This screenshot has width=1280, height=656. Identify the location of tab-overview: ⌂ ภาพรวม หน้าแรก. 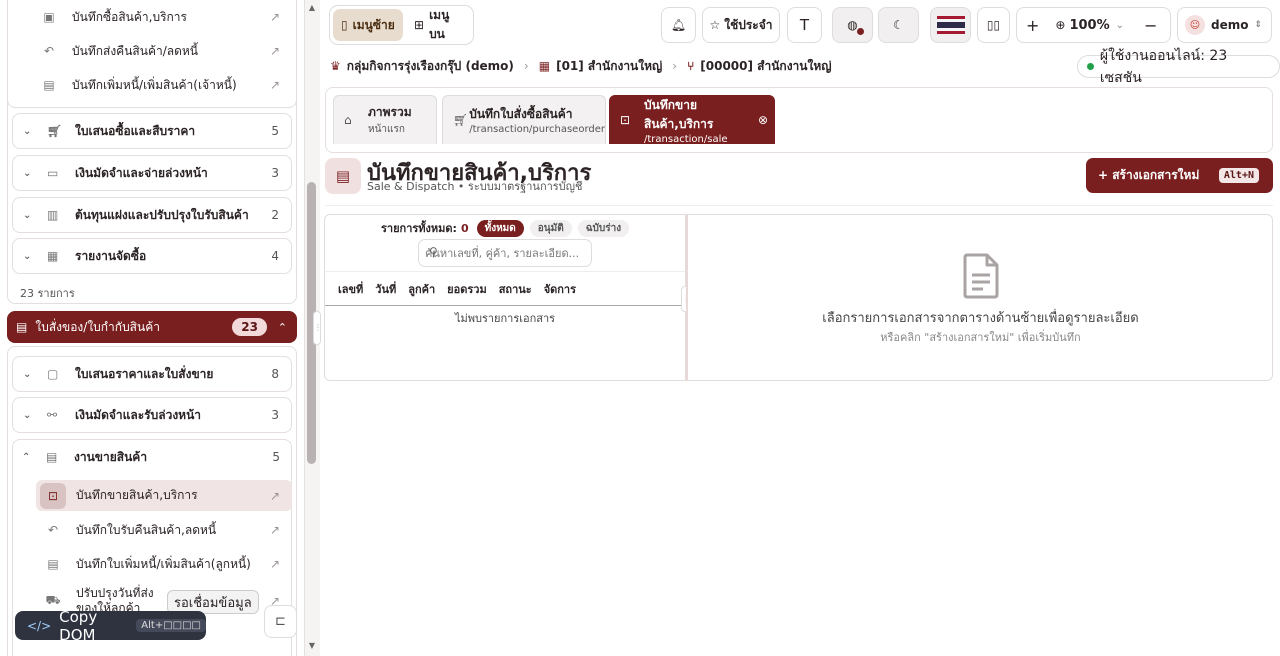
(385, 119).